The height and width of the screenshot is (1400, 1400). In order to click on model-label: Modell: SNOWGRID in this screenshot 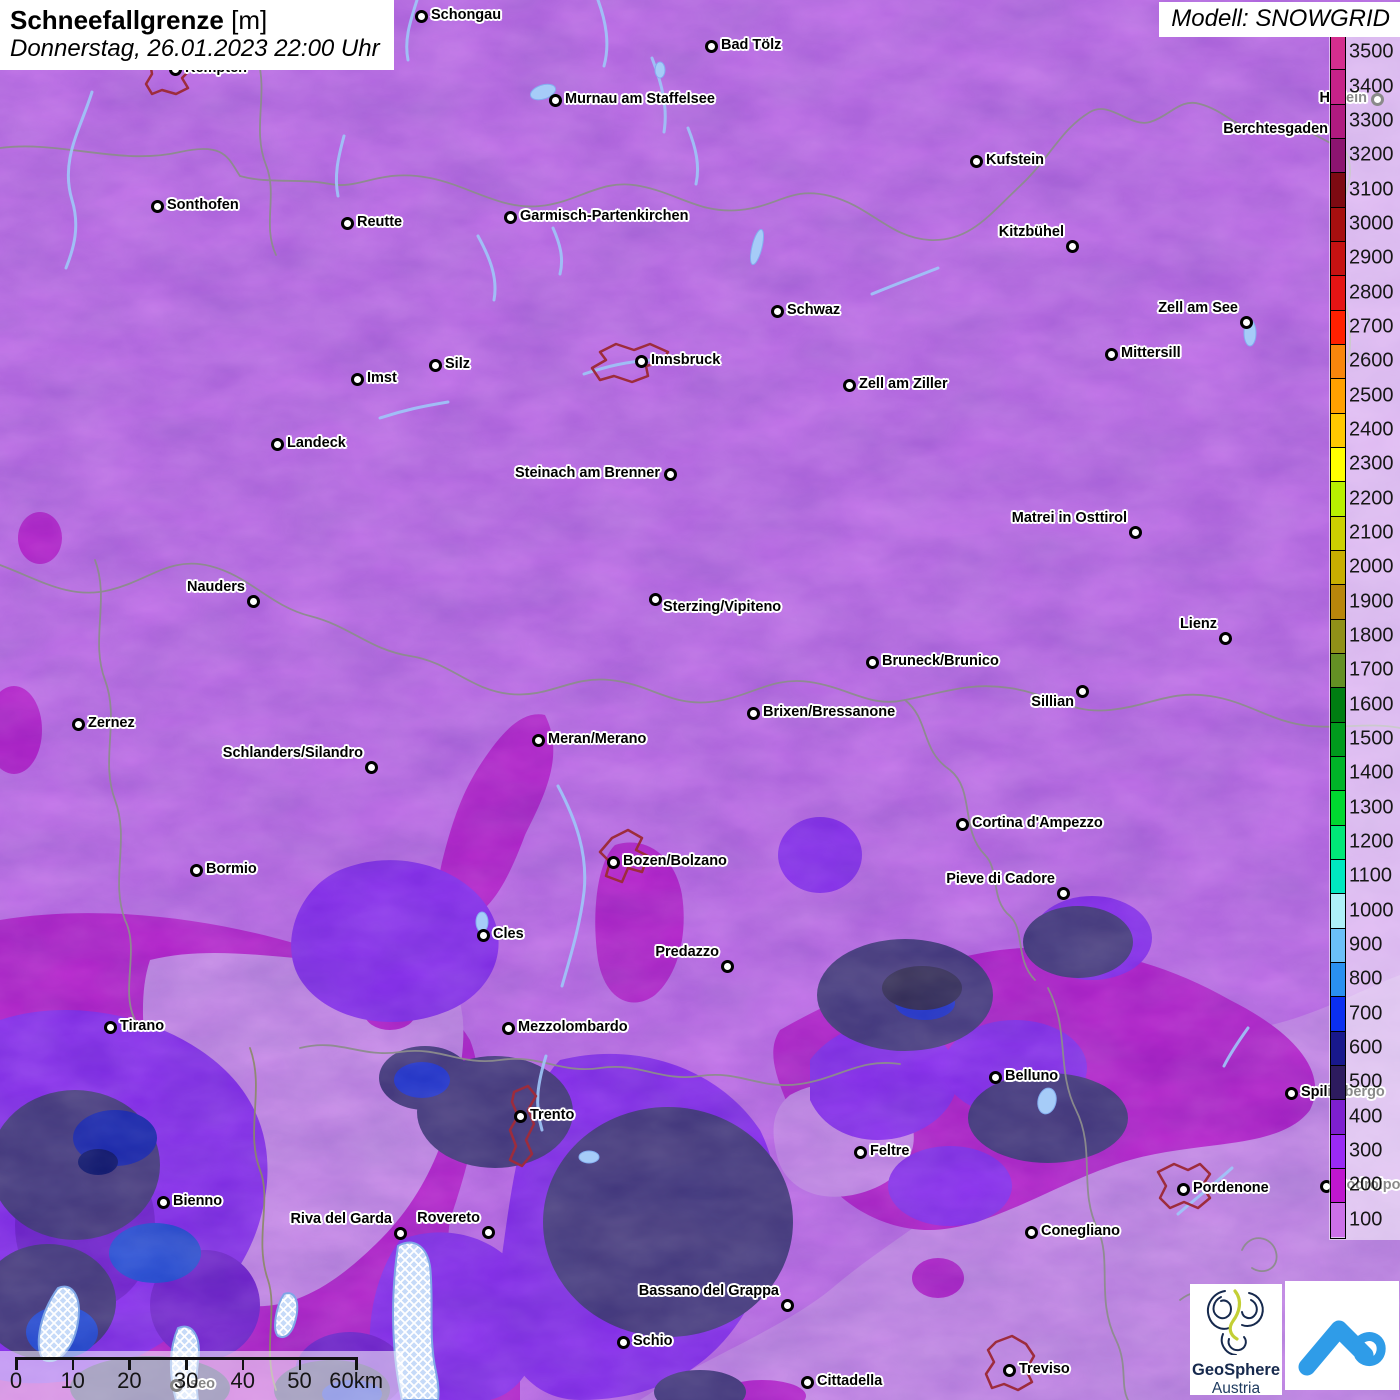, I will do `click(1279, 19)`.